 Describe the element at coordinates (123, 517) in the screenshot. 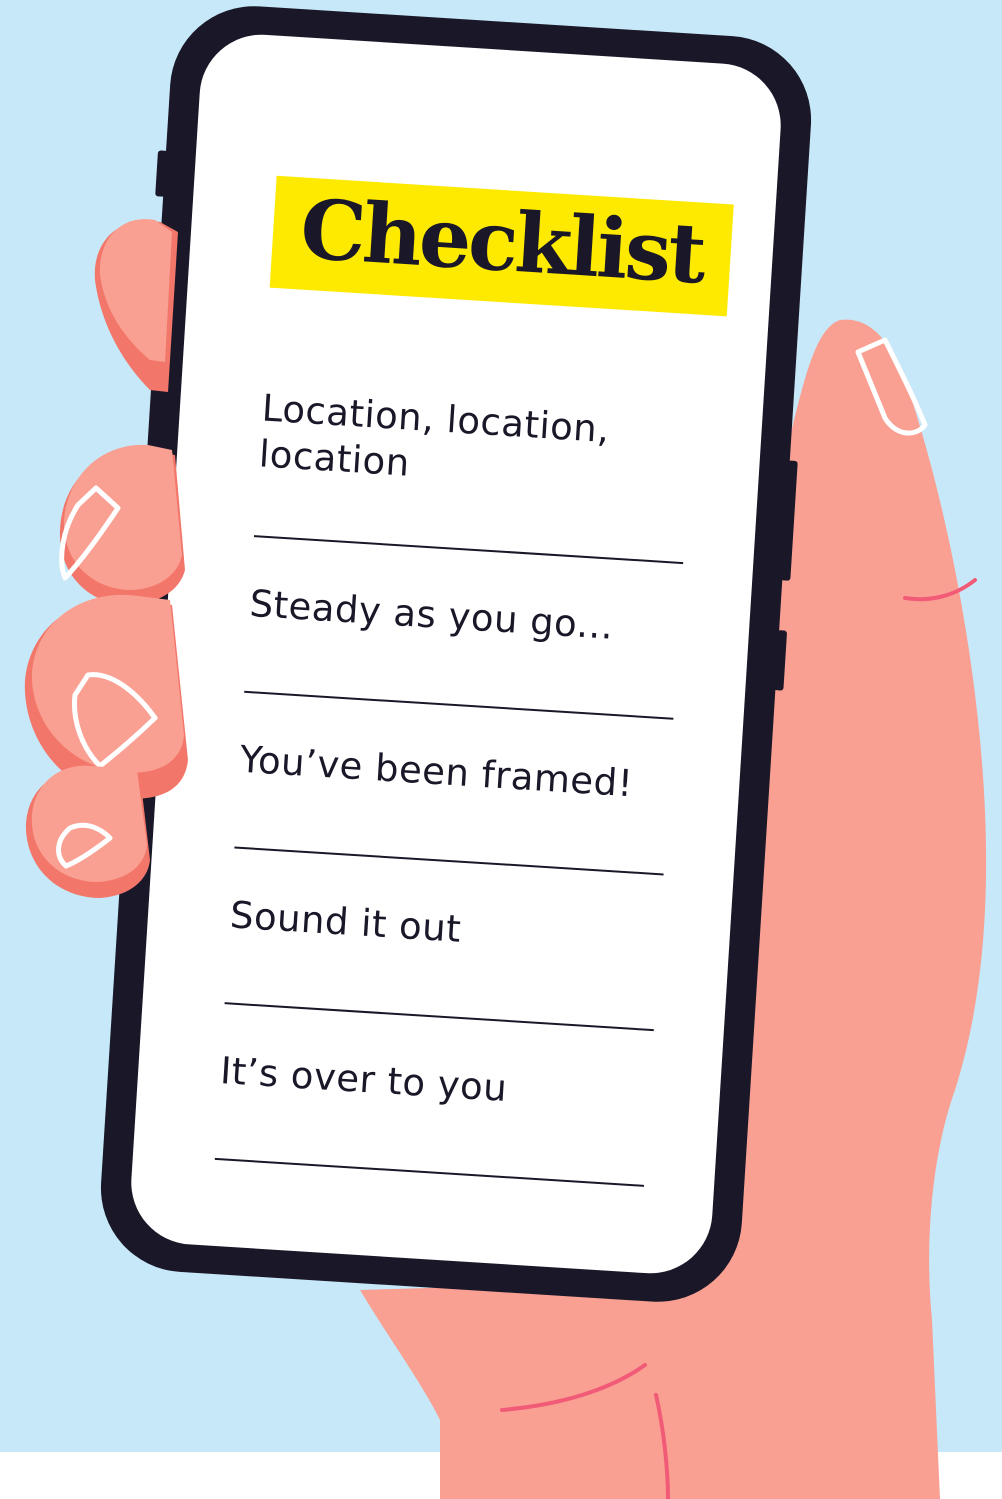

I see `finger-2-top` at that location.